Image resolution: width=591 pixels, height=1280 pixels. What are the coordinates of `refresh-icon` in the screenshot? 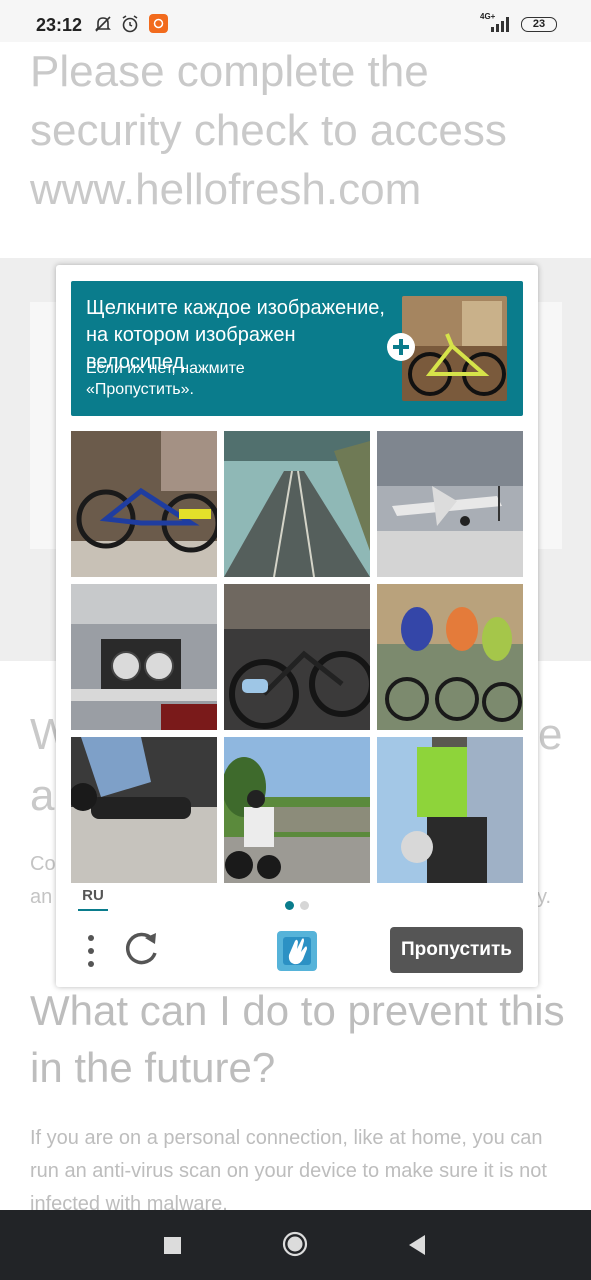 It's located at (142, 949).